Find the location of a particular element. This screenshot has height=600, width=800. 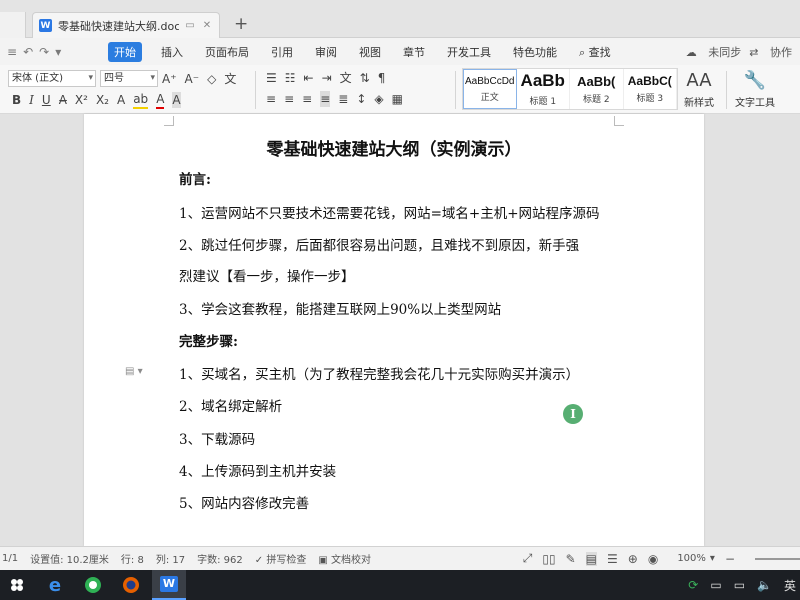

style-normal: AaBbCcDd 正文 is located at coordinates (490, 89).